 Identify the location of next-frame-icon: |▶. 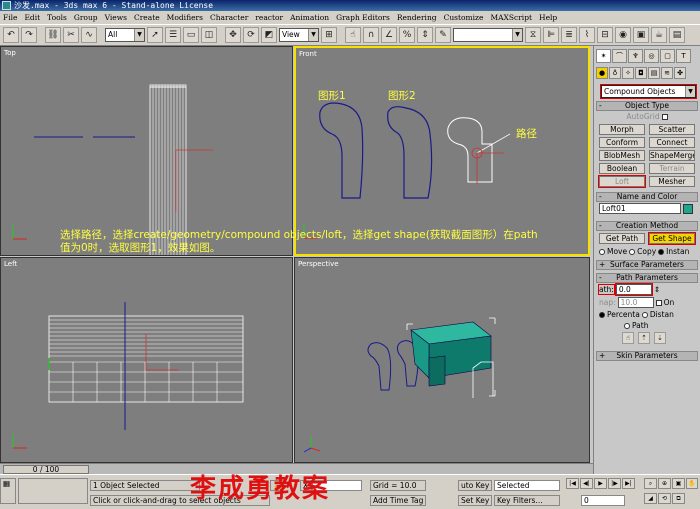
(614, 483).